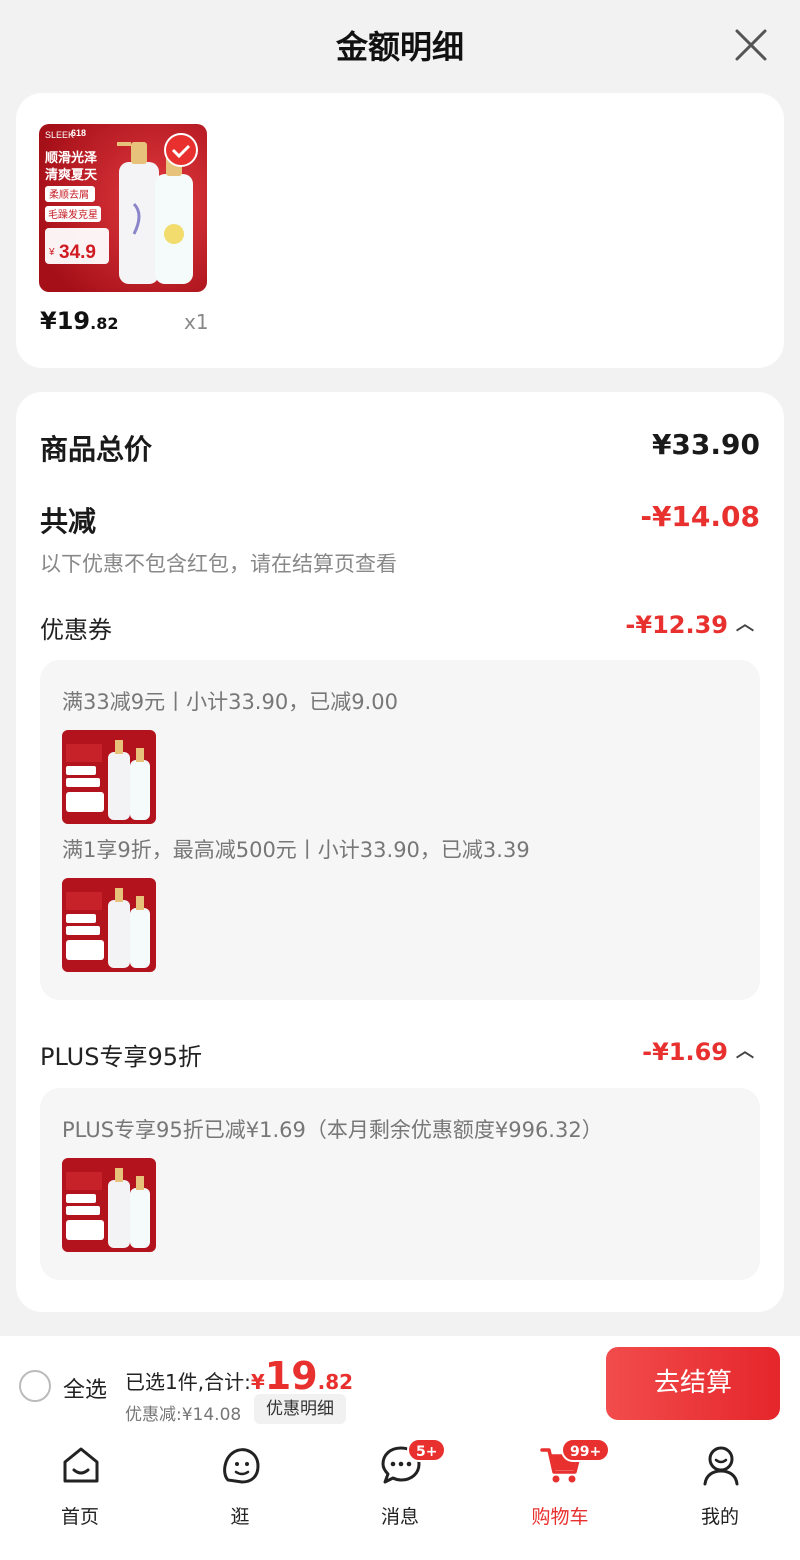 This screenshot has height=1560, width=800. What do you see at coordinates (196, 322) in the screenshot?
I see `product-quantity: x1` at bounding box center [196, 322].